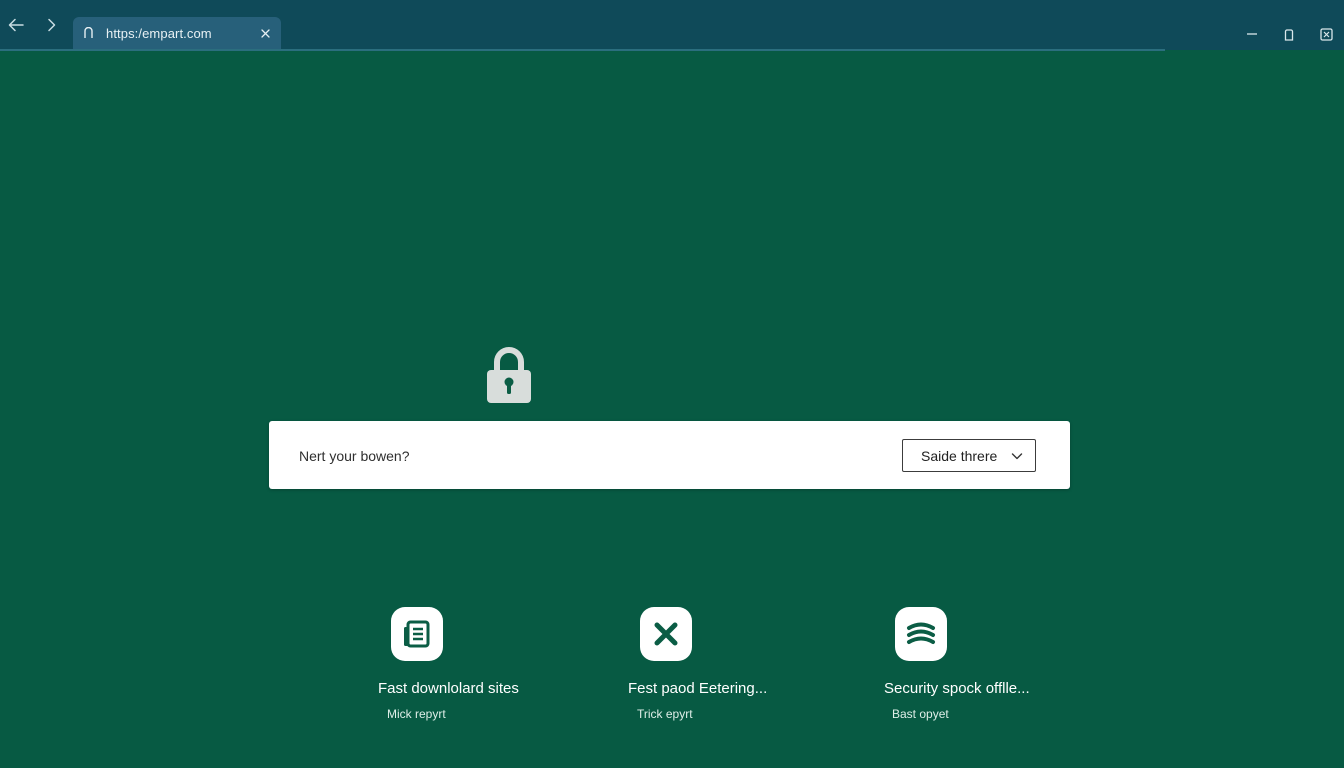  I want to click on close-window-button, so click(1326, 34).